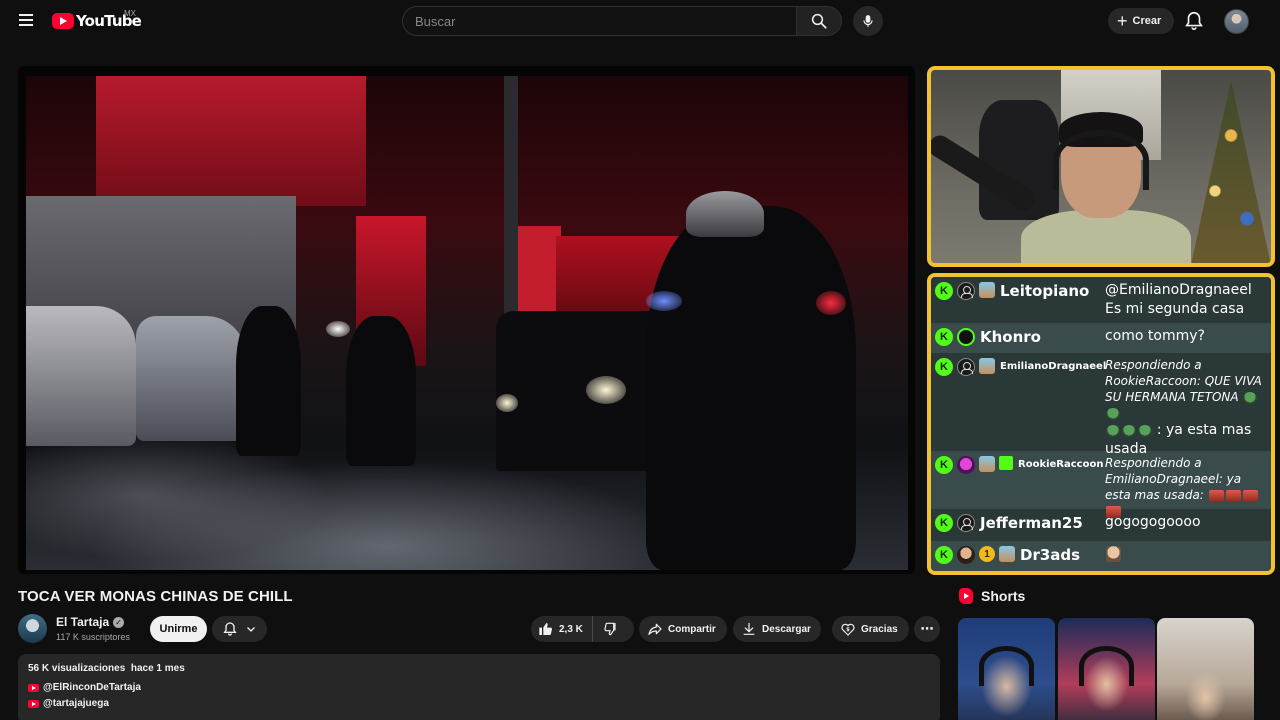  I want to click on youtube-icon, so click(33, 703).